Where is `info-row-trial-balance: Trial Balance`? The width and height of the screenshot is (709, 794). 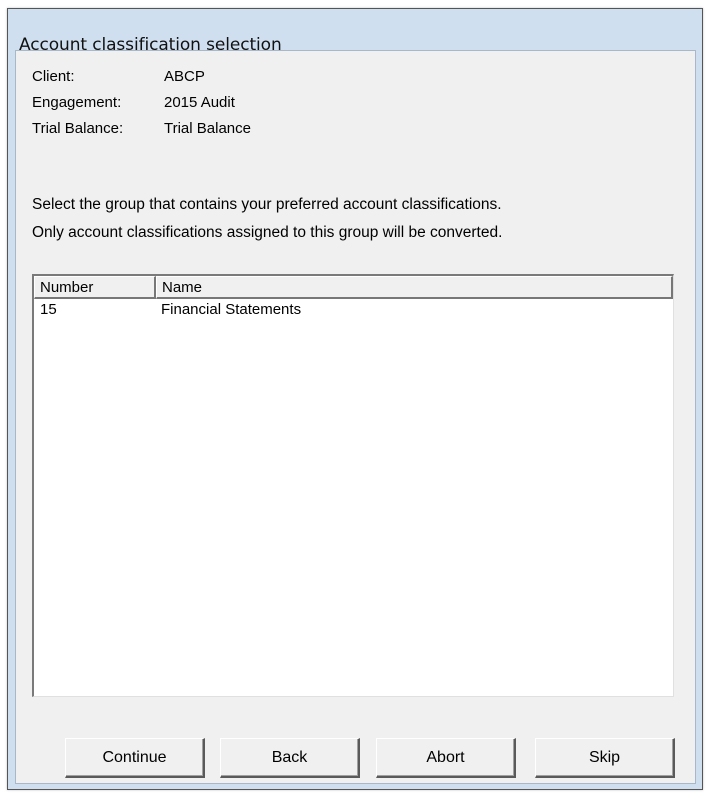
info-row-trial-balance: Trial Balance is located at coordinates (141, 128).